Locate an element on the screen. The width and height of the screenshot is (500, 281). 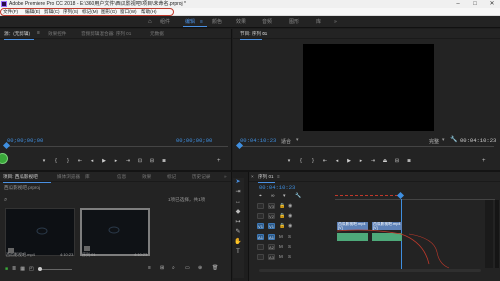
fit-chevron-down-icon: ▾ is located at coordinates (297, 140).